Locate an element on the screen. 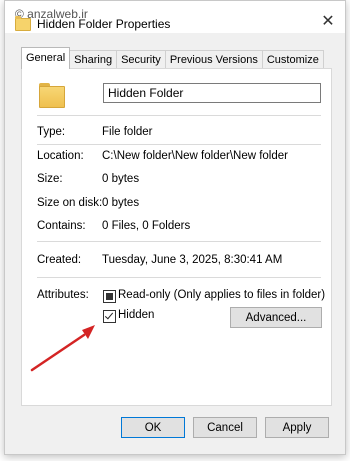 The image size is (350, 461). tab-security: Security is located at coordinates (141, 59).